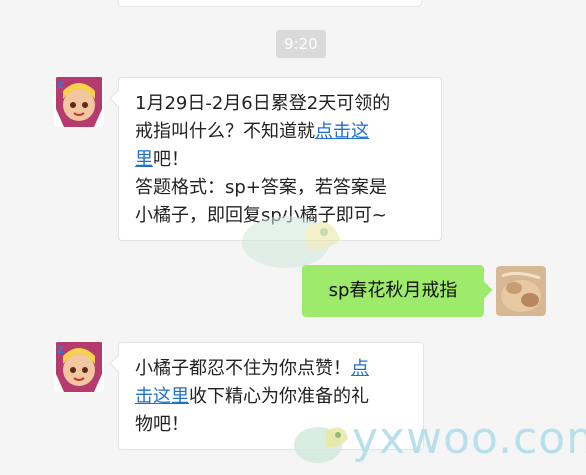 The height and width of the screenshot is (475, 586). I want to click on message-line: 1月29日-2月6日累登2天可领的, so click(280, 104).